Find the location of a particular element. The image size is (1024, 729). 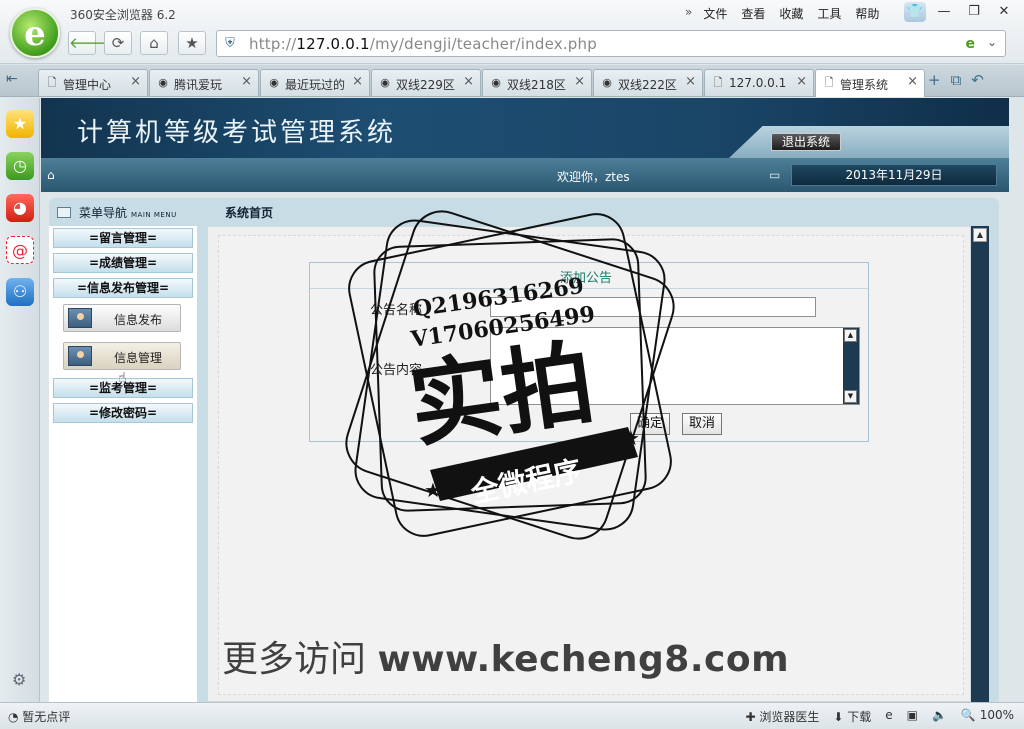

weibo-icon: ◕ is located at coordinates (20, 208).